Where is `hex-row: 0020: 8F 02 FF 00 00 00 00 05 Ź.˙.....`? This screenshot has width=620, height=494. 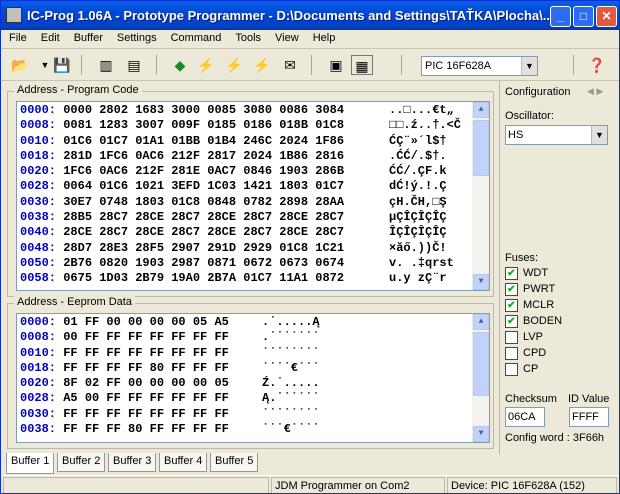 hex-row: 0020: 8F 02 FF 00 00 00 00 05 Ź.˙..... is located at coordinates (253, 383).